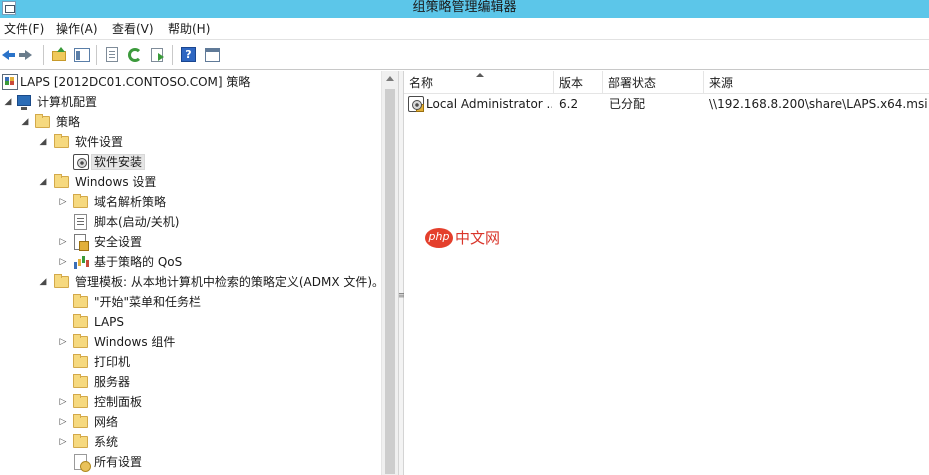 The height and width of the screenshot is (475, 929). What do you see at coordinates (190, 262) in the screenshot?
I see `tree-item-qos: ▷ 基于策略的 QoS` at bounding box center [190, 262].